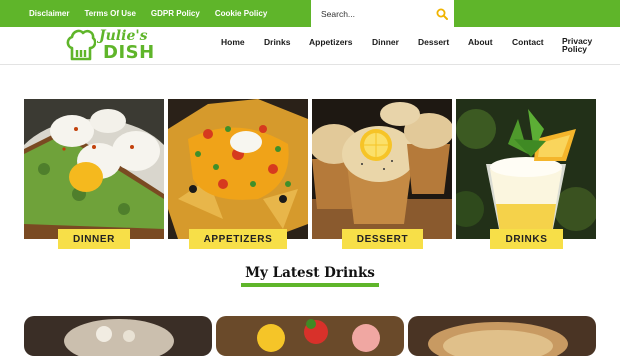 The height and width of the screenshot is (356, 620). Describe the element at coordinates (49, 13) in the screenshot. I see `disclaimer-link: Disclaimer` at that location.